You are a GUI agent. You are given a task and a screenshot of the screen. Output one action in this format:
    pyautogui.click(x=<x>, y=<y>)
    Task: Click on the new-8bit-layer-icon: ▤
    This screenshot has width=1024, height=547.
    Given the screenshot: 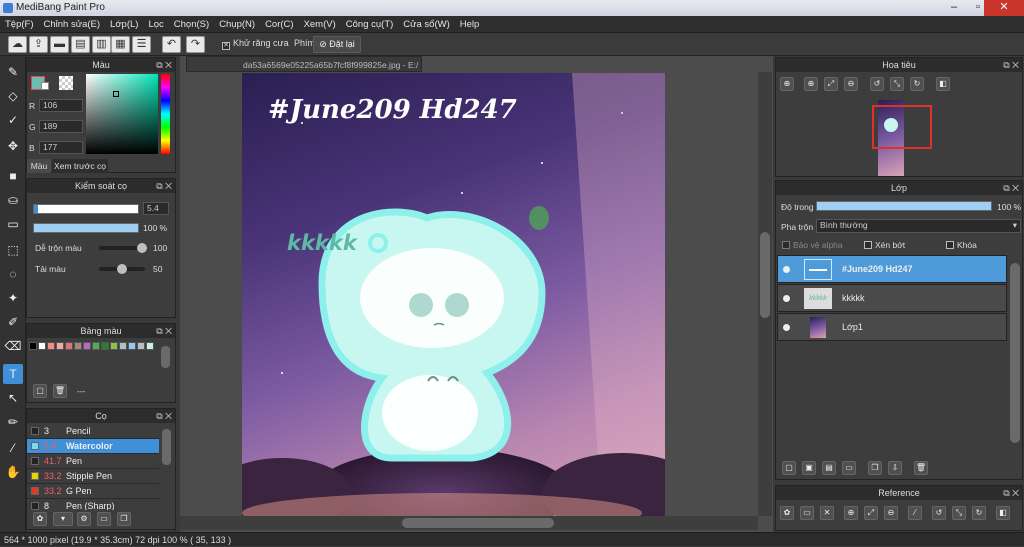 What is the action you would take?
    pyautogui.click(x=829, y=468)
    